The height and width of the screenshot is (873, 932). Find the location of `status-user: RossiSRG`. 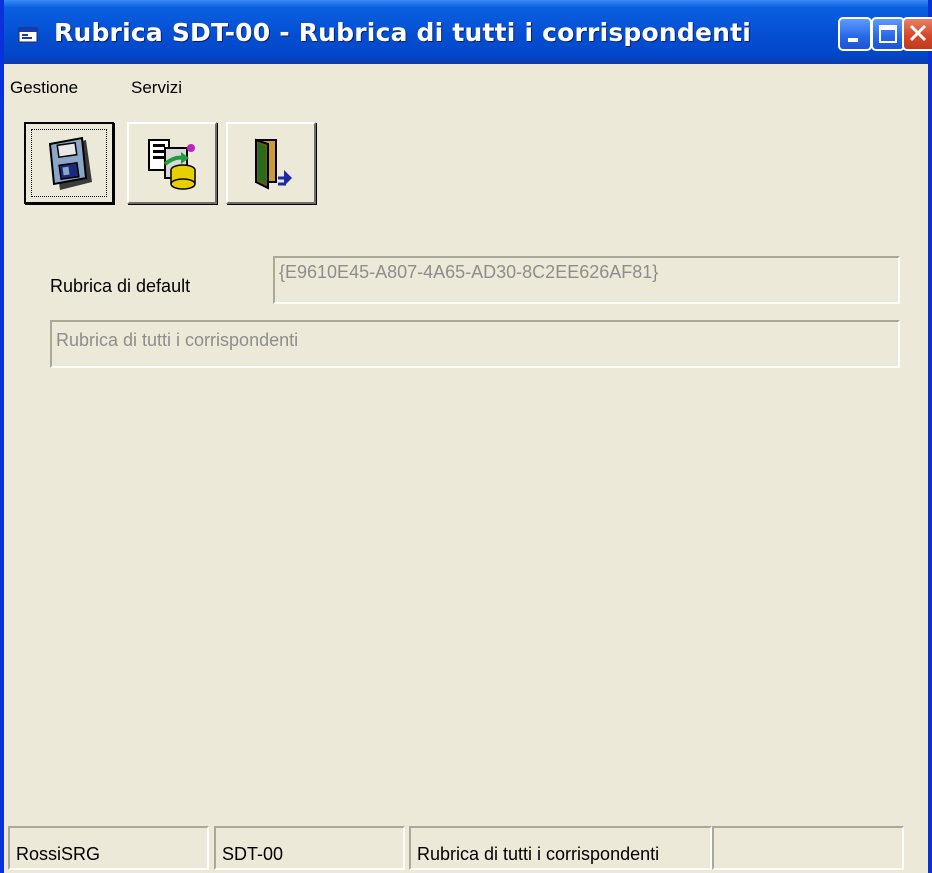

status-user: RossiSRG is located at coordinates (108, 848).